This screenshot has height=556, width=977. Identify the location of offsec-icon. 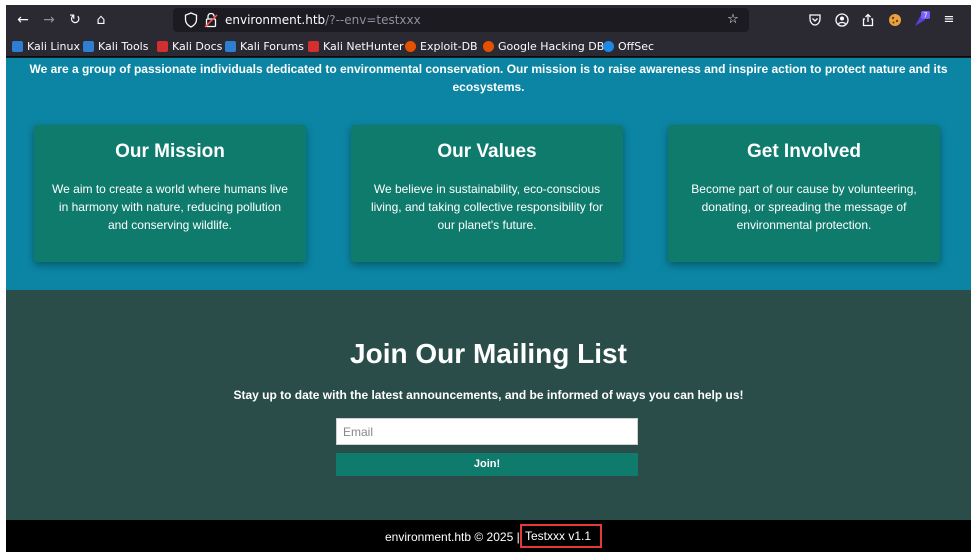
(608, 46).